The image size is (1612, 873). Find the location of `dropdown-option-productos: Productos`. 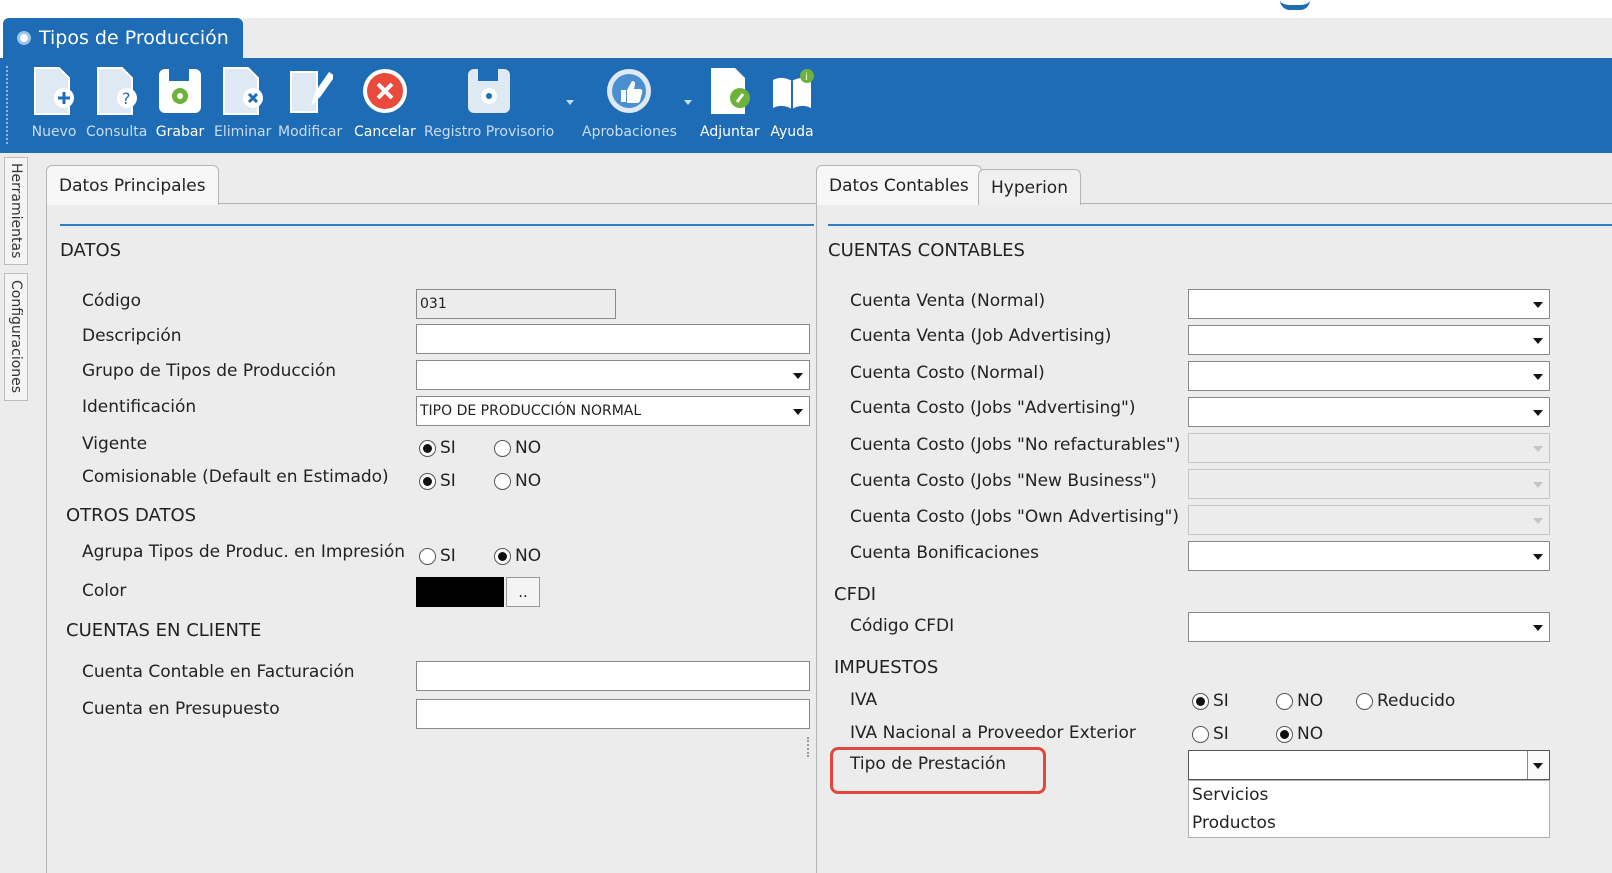

dropdown-option-productos: Productos is located at coordinates (1369, 823).